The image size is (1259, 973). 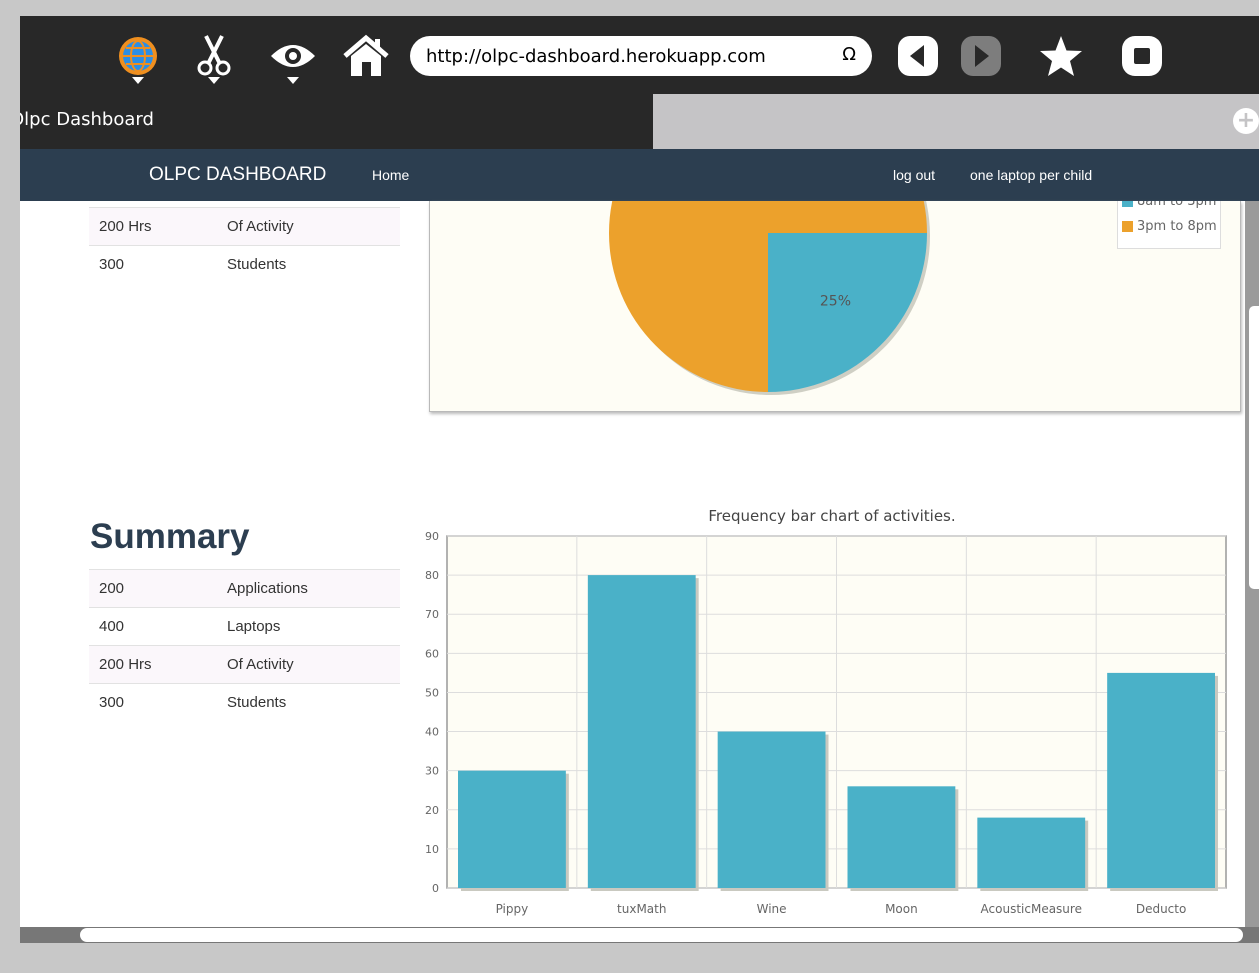 I want to click on tab-strip-empty: +, so click(x=956, y=121).